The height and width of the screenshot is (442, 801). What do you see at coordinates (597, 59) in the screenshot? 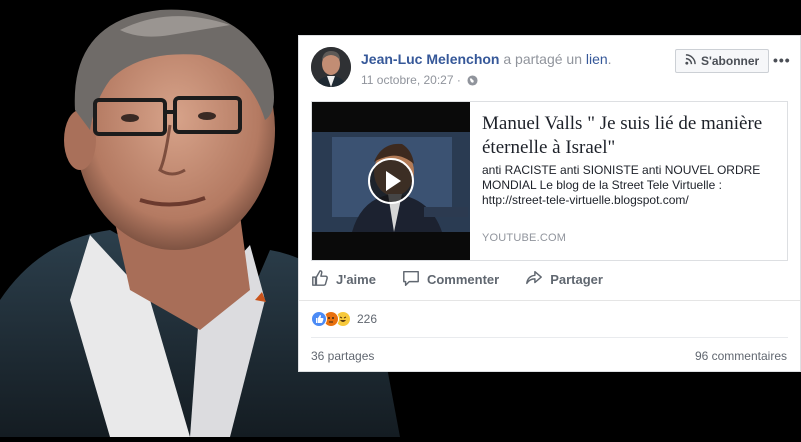
I see `link-word: lien` at bounding box center [597, 59].